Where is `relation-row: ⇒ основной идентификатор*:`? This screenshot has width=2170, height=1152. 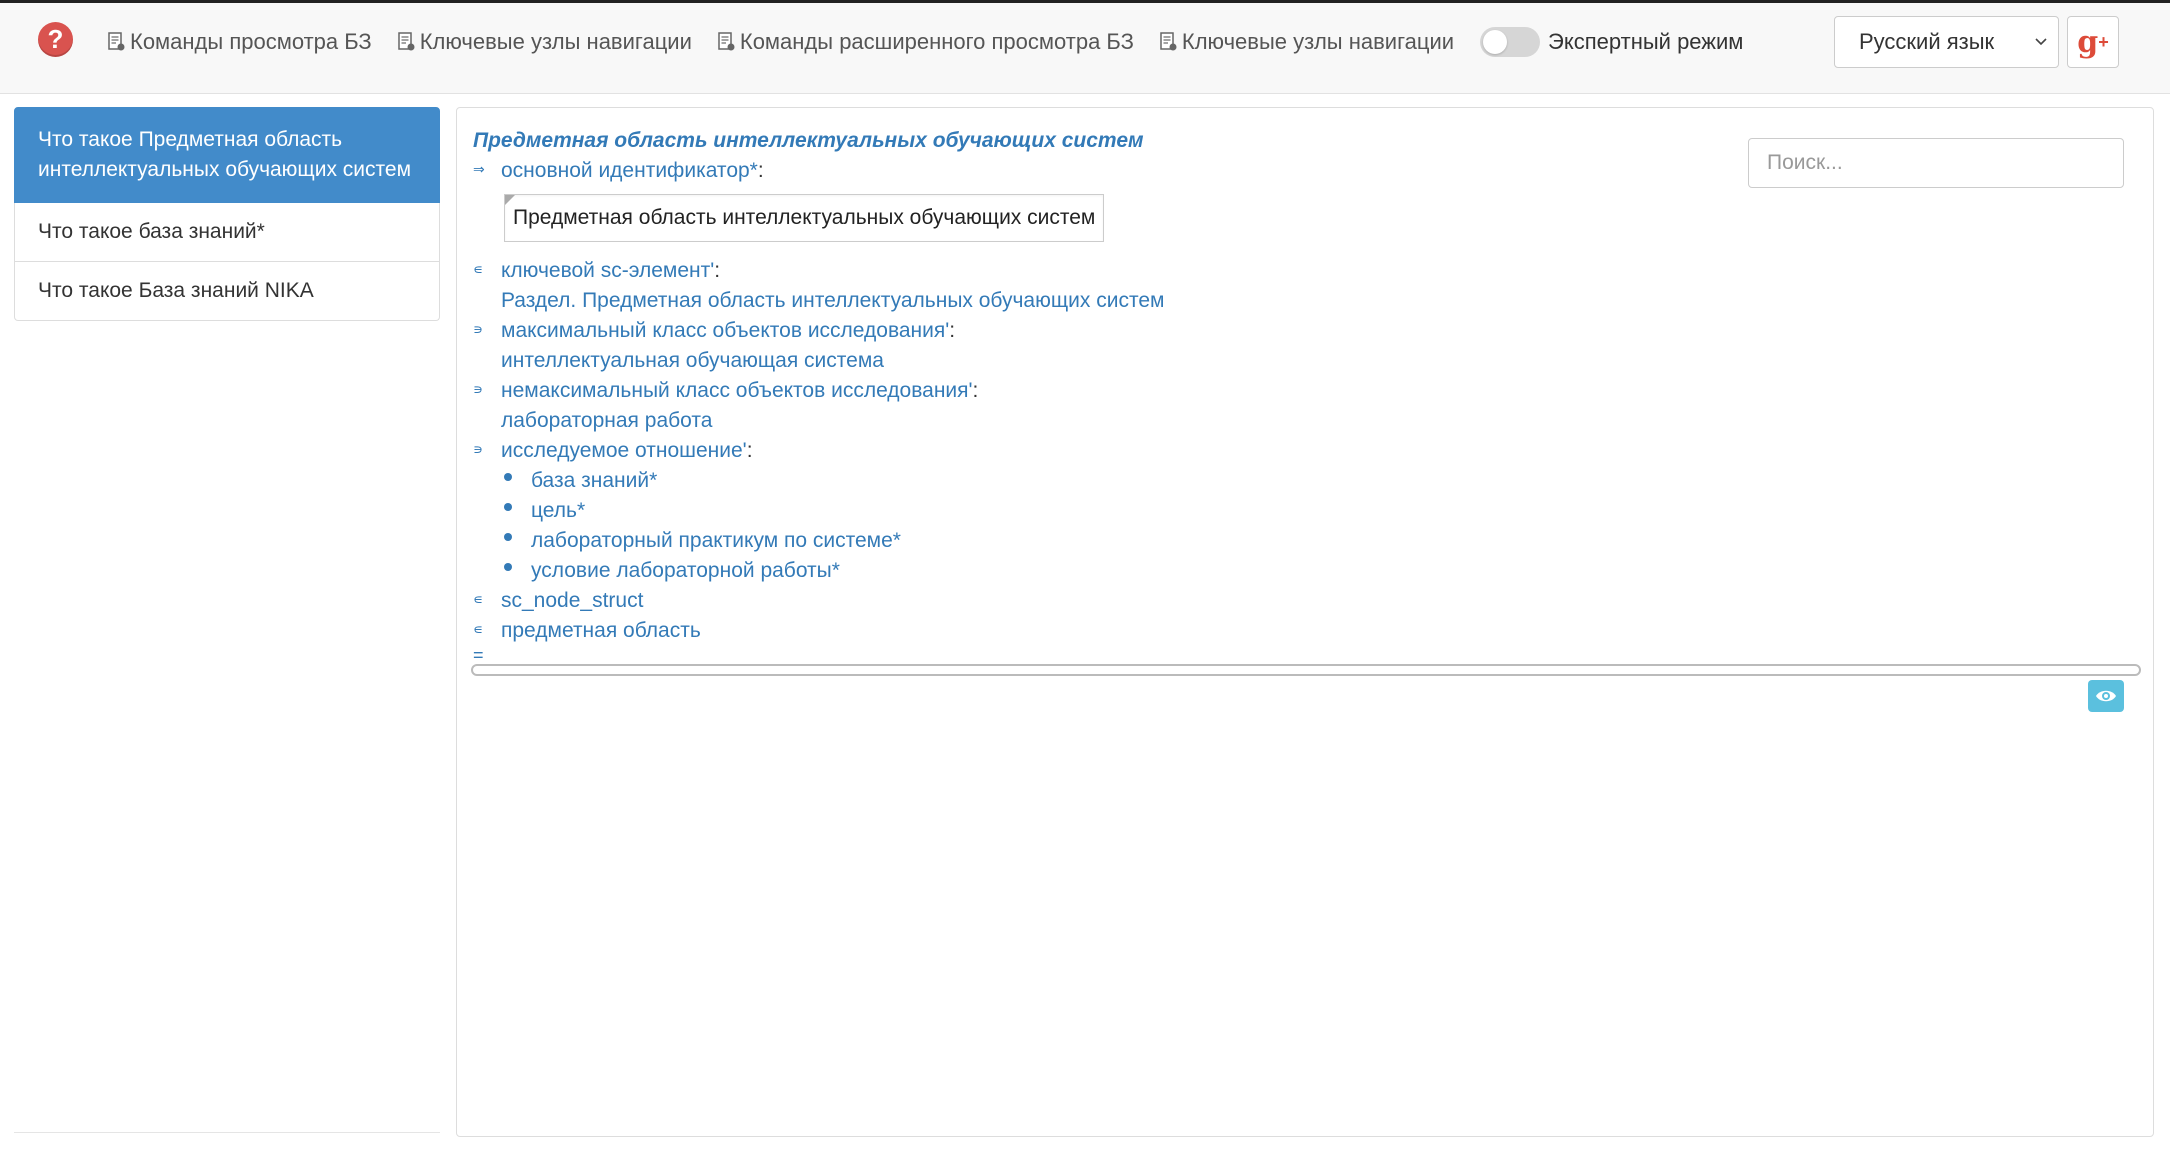 relation-row: ⇒ основной идентификатор*: is located at coordinates (1098, 171).